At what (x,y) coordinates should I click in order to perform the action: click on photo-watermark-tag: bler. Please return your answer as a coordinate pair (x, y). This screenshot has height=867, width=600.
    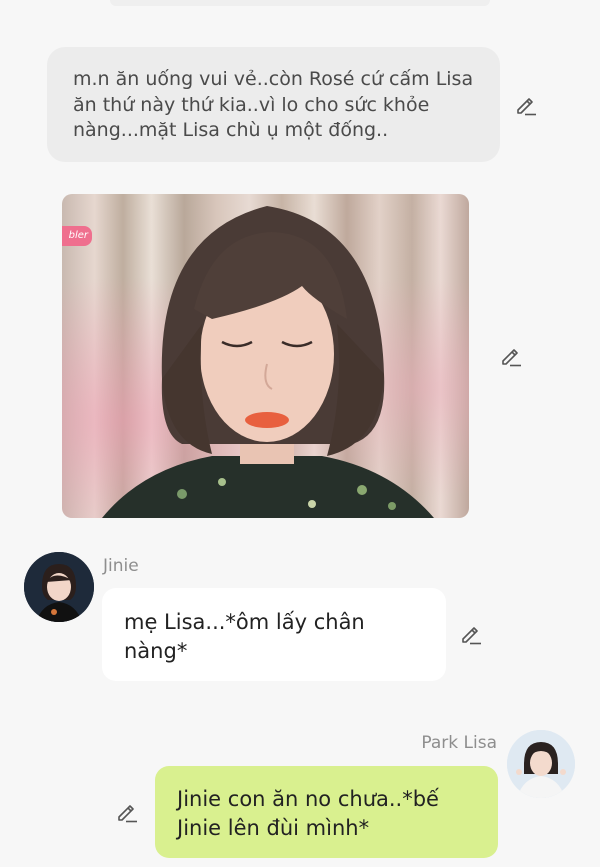
    Looking at the image, I should click on (77, 236).